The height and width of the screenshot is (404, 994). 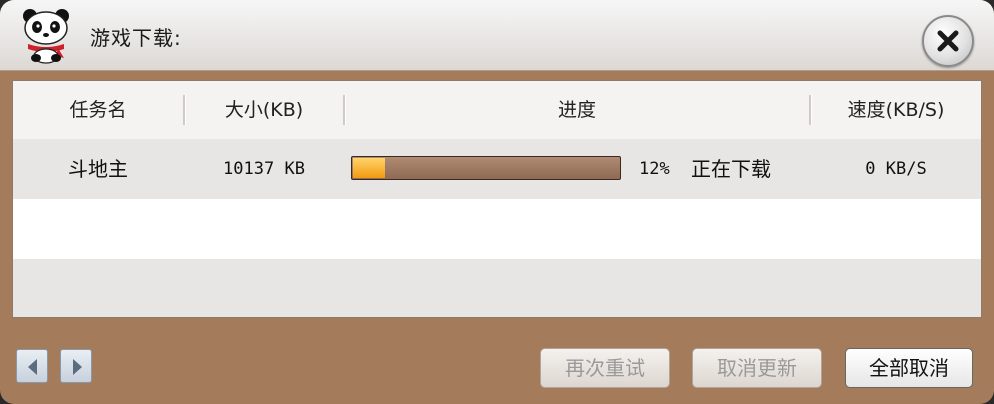 I want to click on close-icon, so click(x=948, y=41).